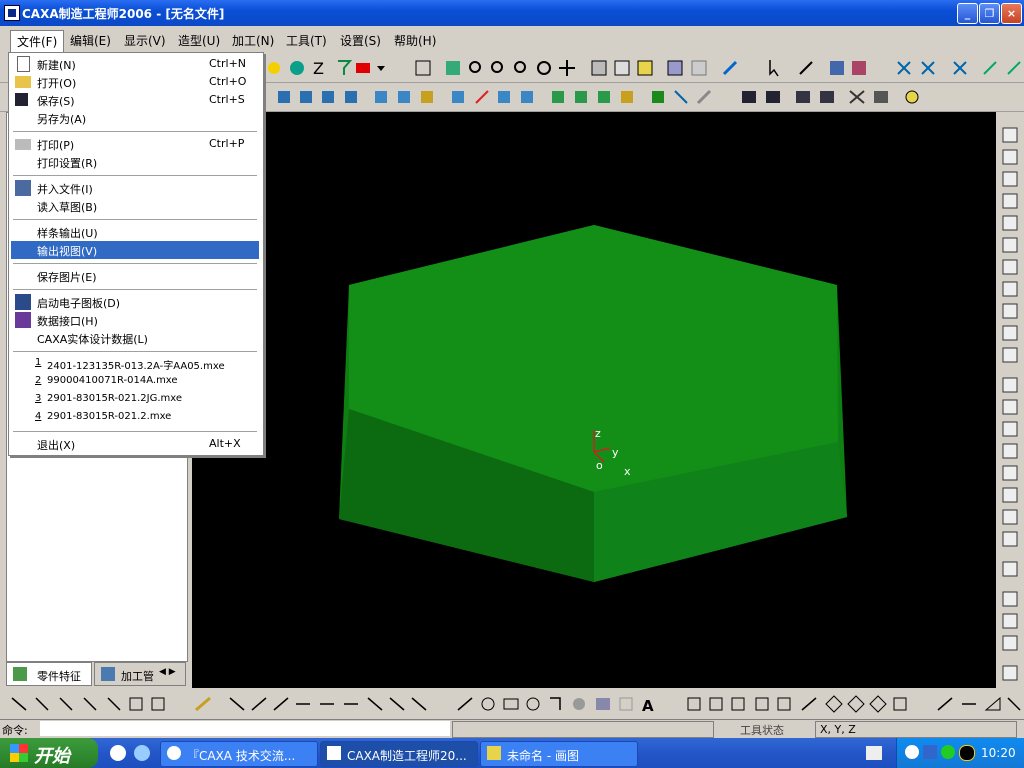 The image size is (1024, 768). What do you see at coordinates (135, 232) in the screenshot?
I see `menu-item-spline-export: 样条输出(U)` at bounding box center [135, 232].